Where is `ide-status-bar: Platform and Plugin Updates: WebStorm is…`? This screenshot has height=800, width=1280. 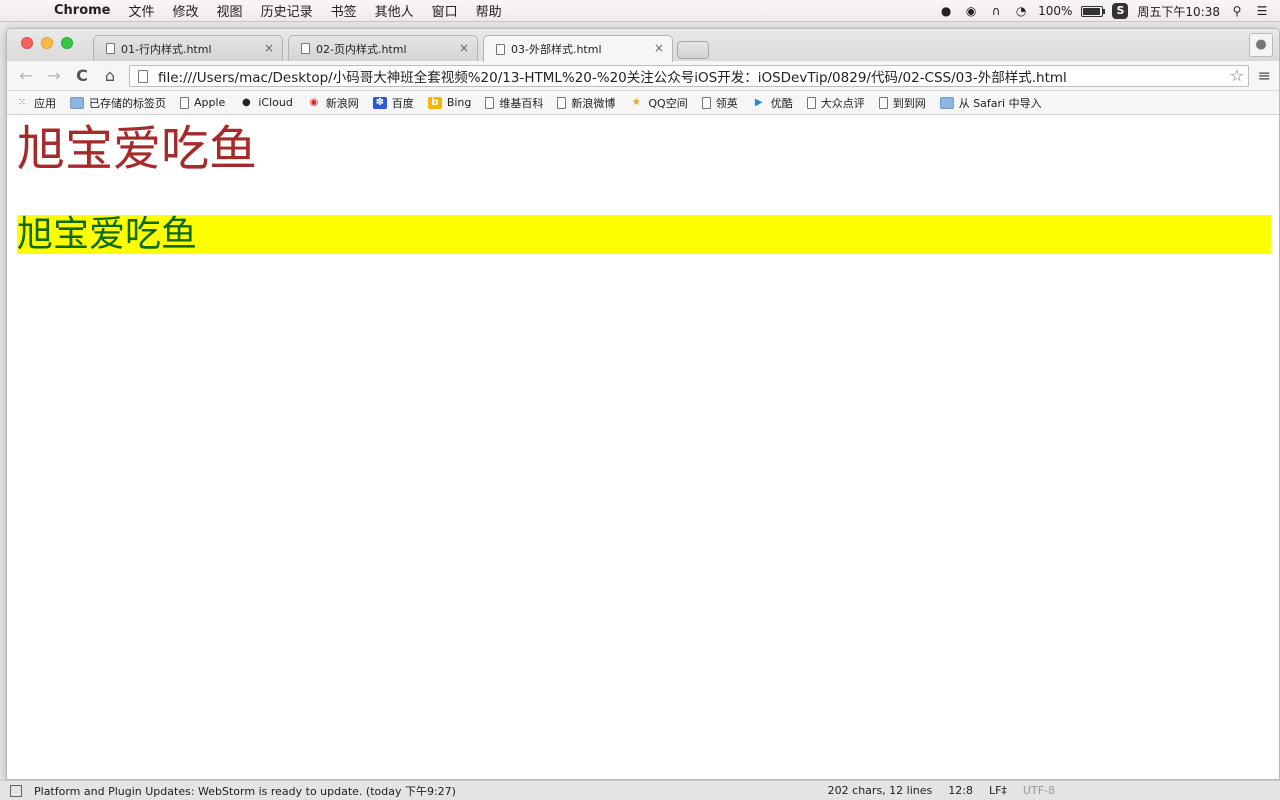
ide-status-bar: Platform and Plugin Updates: WebStorm is… is located at coordinates (640, 790).